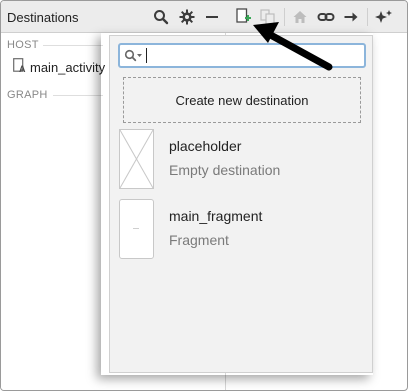 The image size is (408, 391). What do you see at coordinates (43, 17) in the screenshot?
I see `panel-title: Destinations` at bounding box center [43, 17].